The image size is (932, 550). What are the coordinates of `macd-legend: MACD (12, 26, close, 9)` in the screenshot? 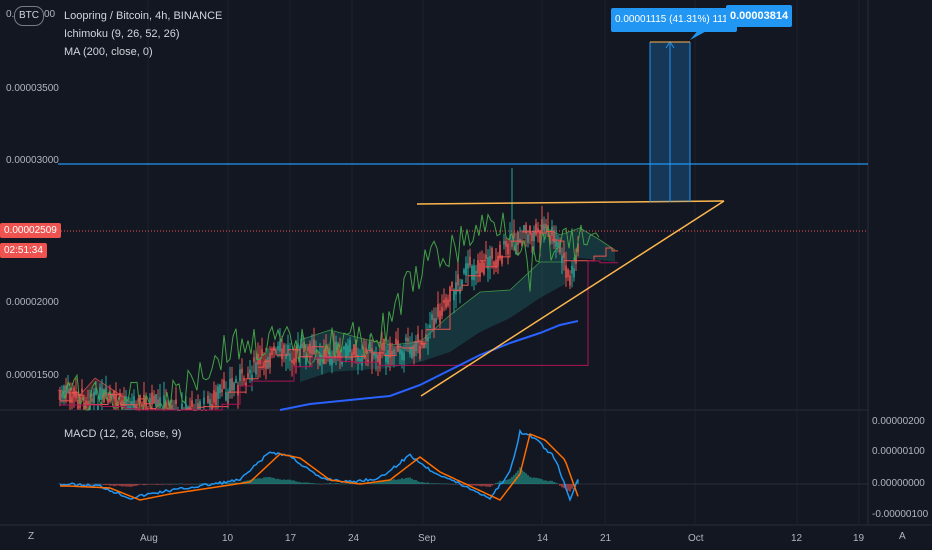 It's located at (122, 434).